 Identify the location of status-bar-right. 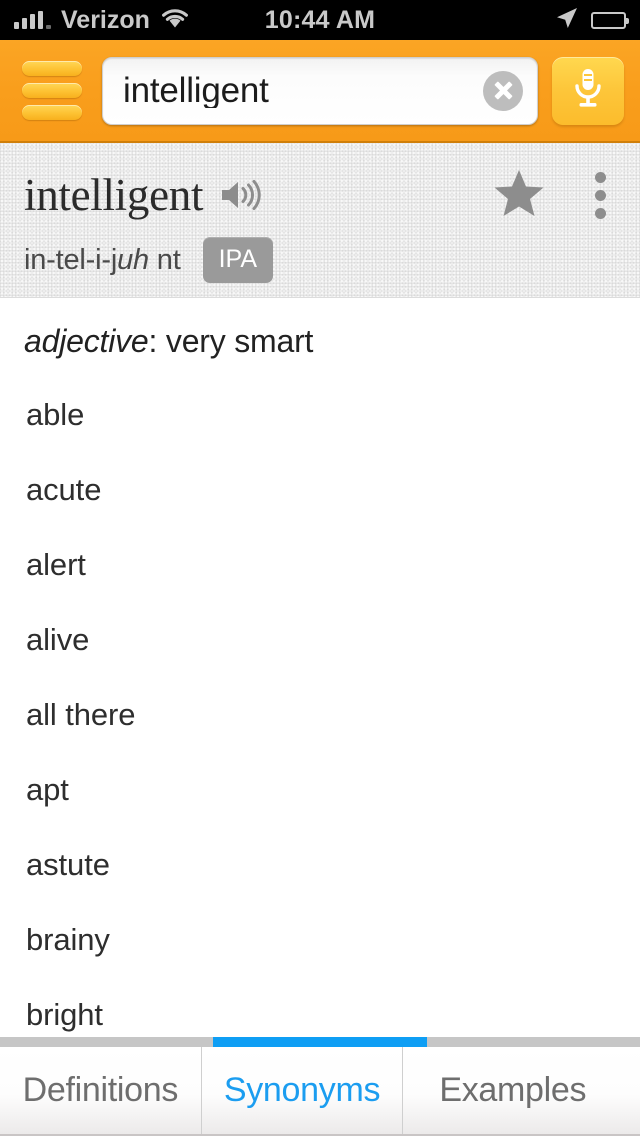
(592, 20).